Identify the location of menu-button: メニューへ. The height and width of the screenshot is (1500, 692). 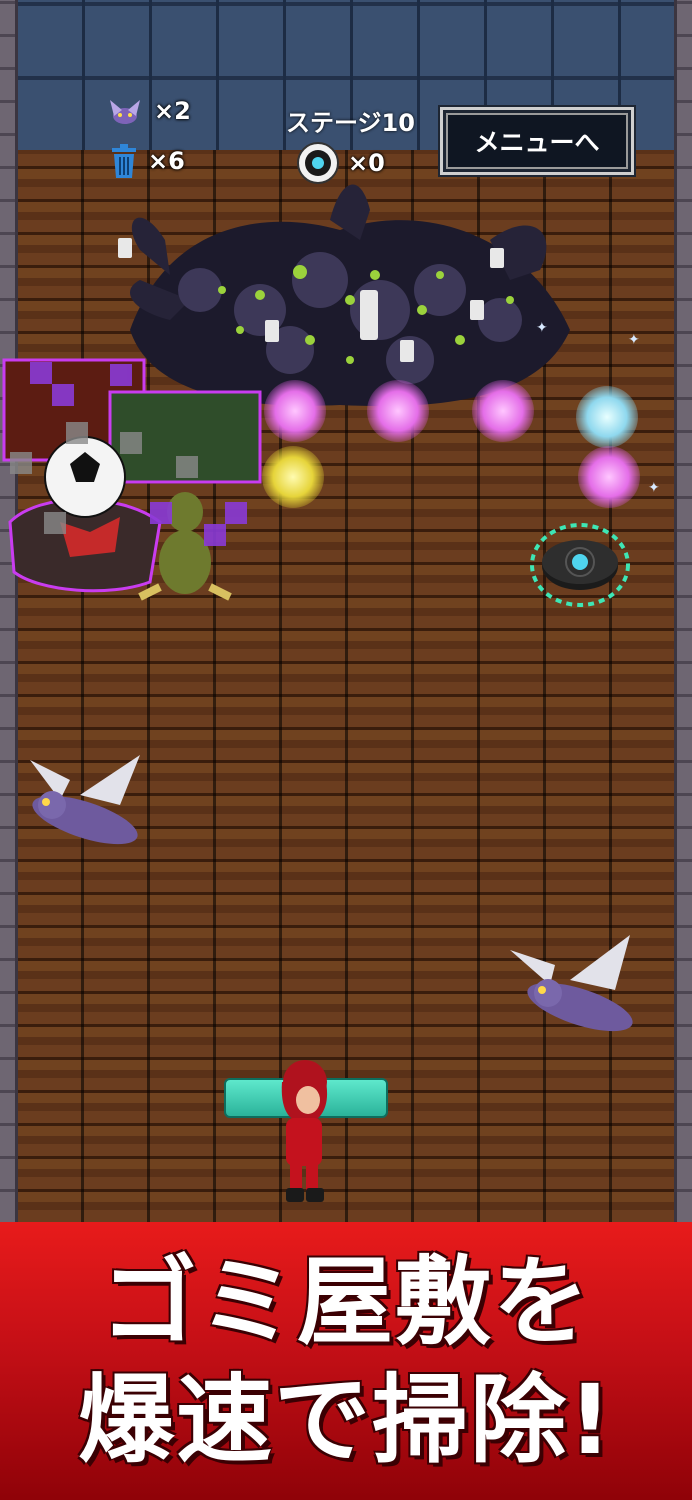
(537, 141).